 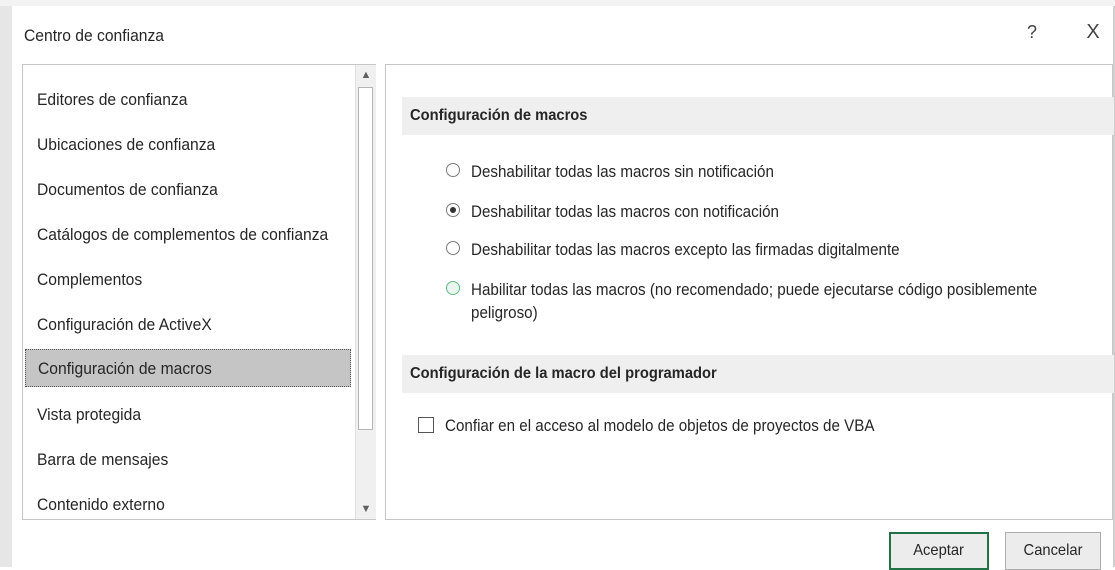 I want to click on nav-item-protected-view: Vista protegida, so click(x=188, y=415).